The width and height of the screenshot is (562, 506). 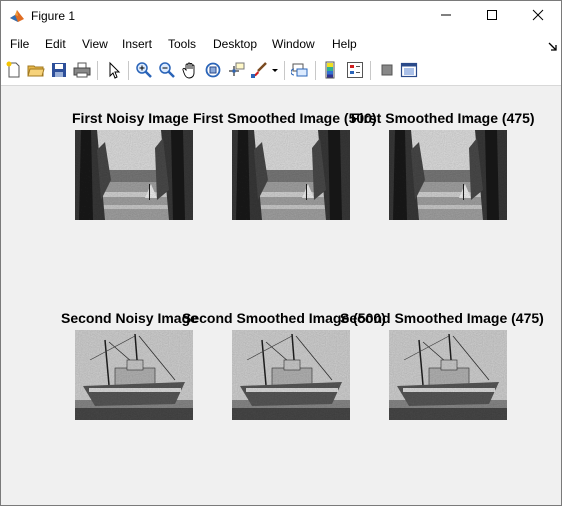 I want to click on minimize-icon, so click(x=446, y=17).